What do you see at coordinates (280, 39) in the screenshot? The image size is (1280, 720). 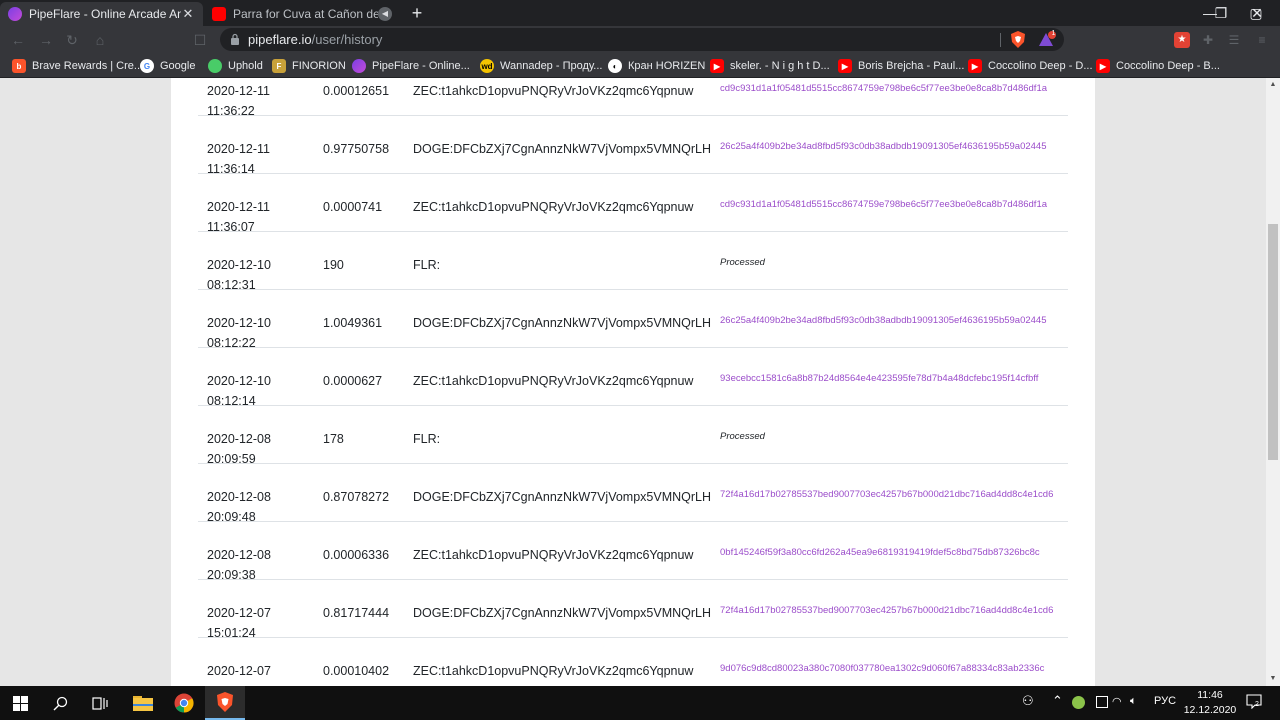 I see `url-host: pipeflare.io` at bounding box center [280, 39].